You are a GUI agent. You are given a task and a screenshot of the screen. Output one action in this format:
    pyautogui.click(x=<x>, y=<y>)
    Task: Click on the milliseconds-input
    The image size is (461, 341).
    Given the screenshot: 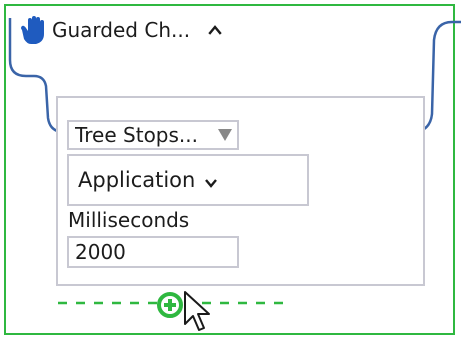 What is the action you would take?
    pyautogui.click(x=153, y=252)
    